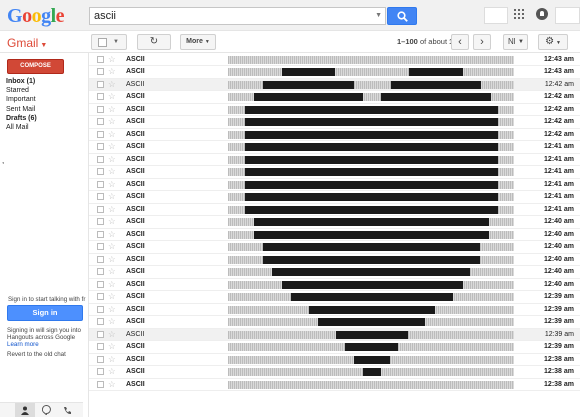 The image size is (580, 417). I want to click on learn-more-link: Learn more, so click(23, 344).